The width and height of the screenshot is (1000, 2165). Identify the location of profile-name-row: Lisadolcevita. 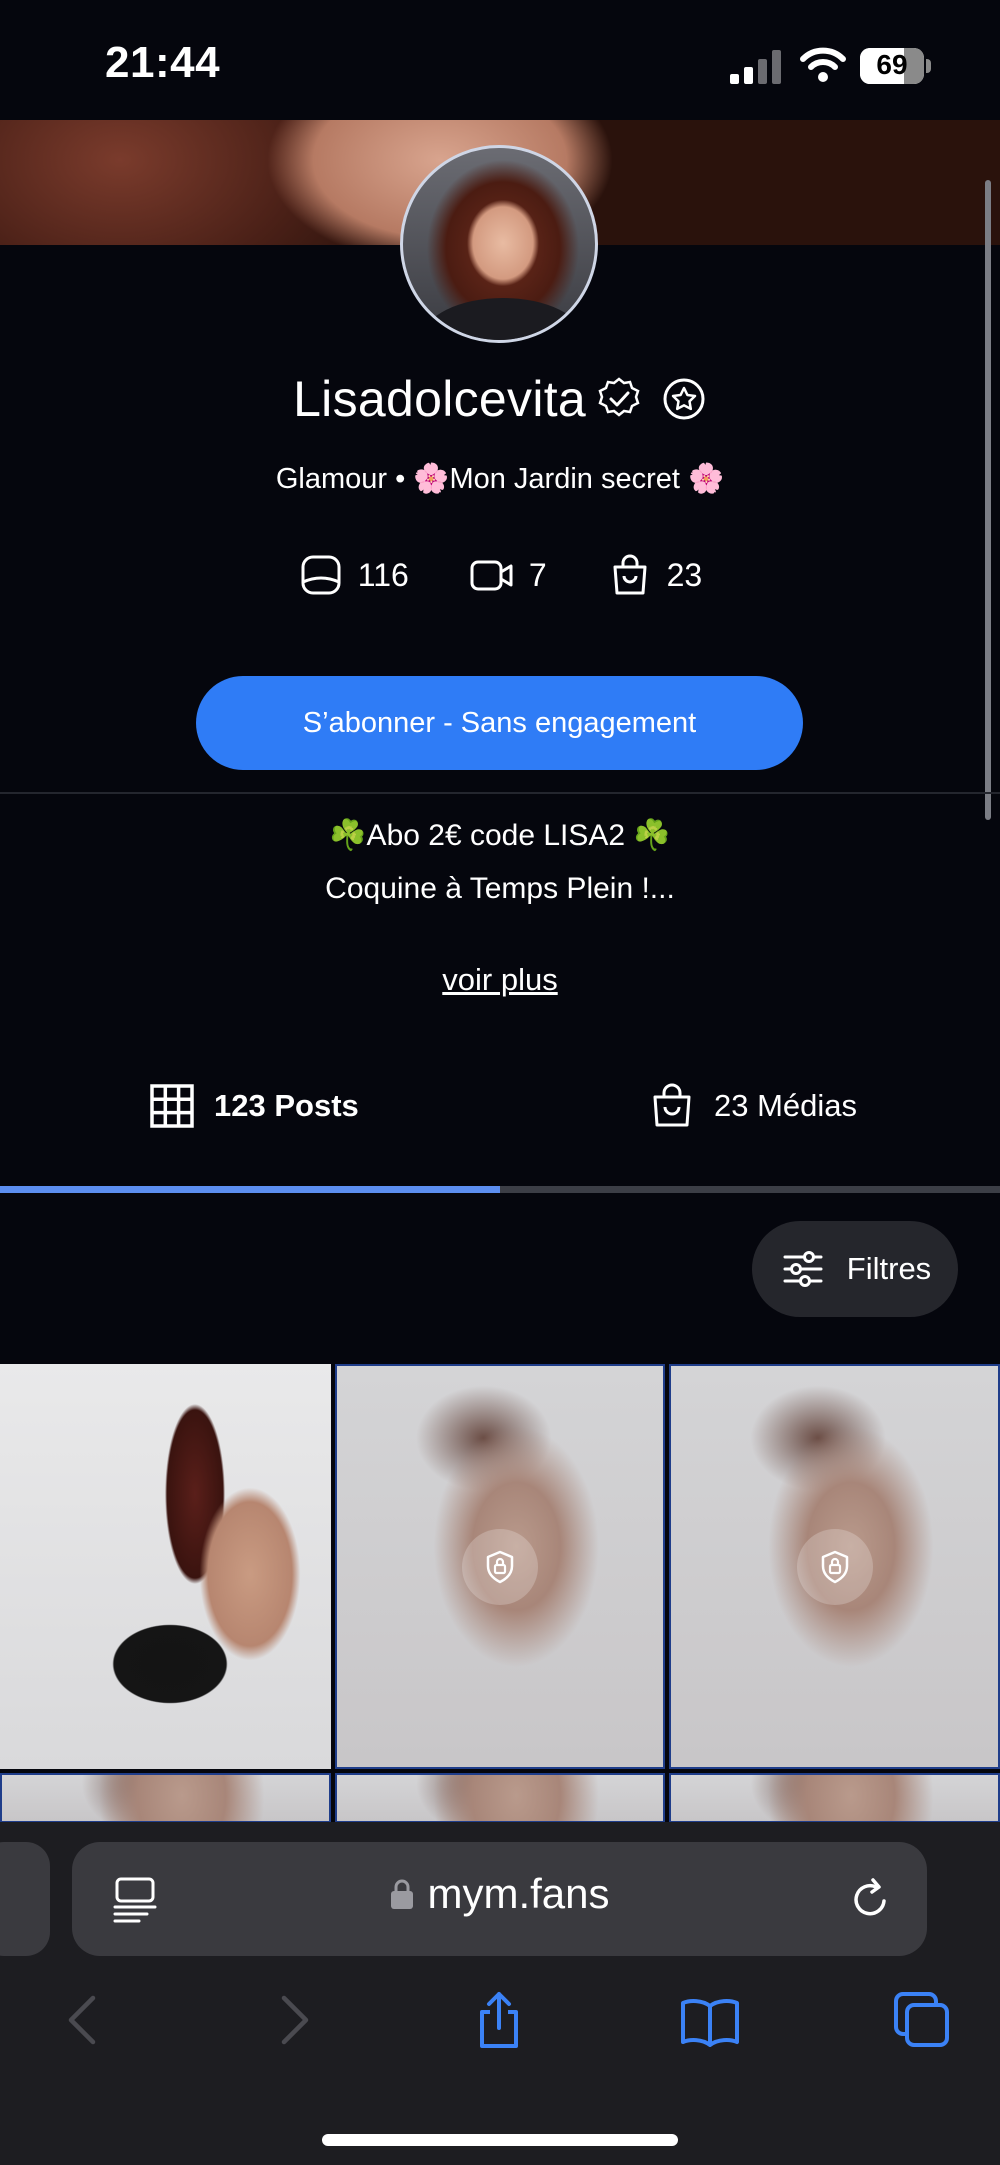
(500, 399).